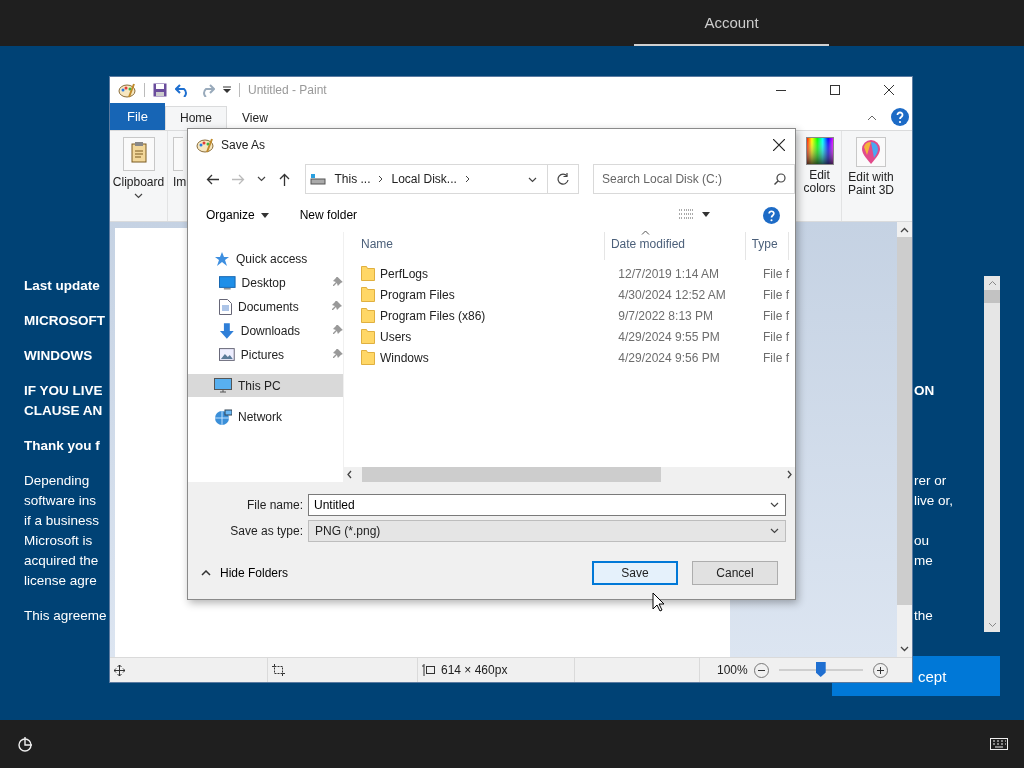 The height and width of the screenshot is (768, 1024). What do you see at coordinates (694, 179) in the screenshot?
I see `search-field: Search Local Disk (C:)` at bounding box center [694, 179].